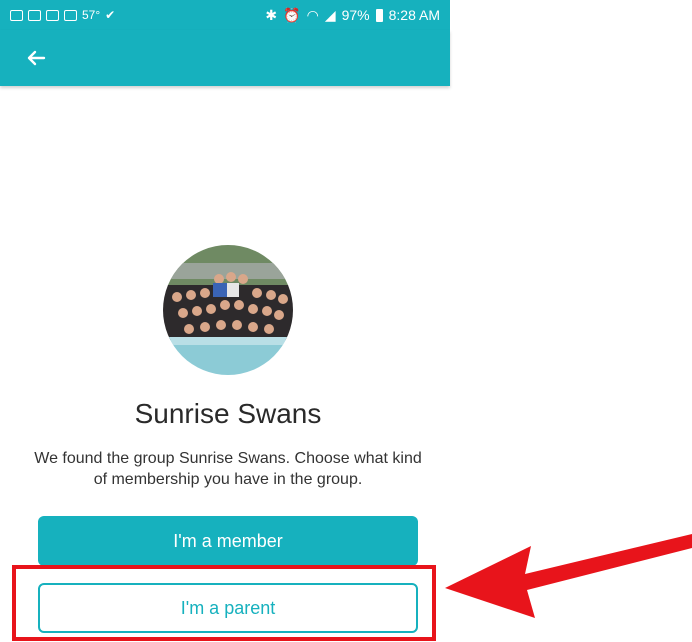 Image resolution: width=692 pixels, height=642 pixels. What do you see at coordinates (225, 15) in the screenshot?
I see `status-bar: 57° ✔ ✱ ⏰ ◠ ◢ 97% 8:28 AM` at bounding box center [225, 15].